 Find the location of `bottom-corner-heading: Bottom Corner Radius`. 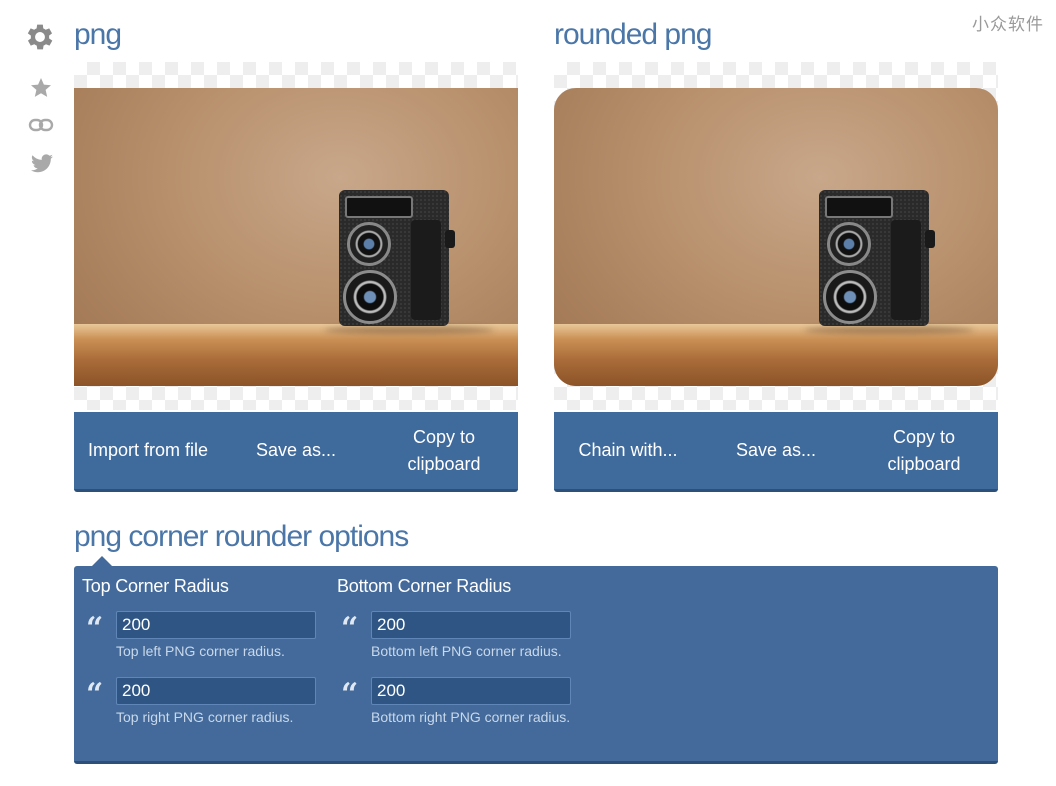

bottom-corner-heading: Bottom Corner Radius is located at coordinates (424, 586).